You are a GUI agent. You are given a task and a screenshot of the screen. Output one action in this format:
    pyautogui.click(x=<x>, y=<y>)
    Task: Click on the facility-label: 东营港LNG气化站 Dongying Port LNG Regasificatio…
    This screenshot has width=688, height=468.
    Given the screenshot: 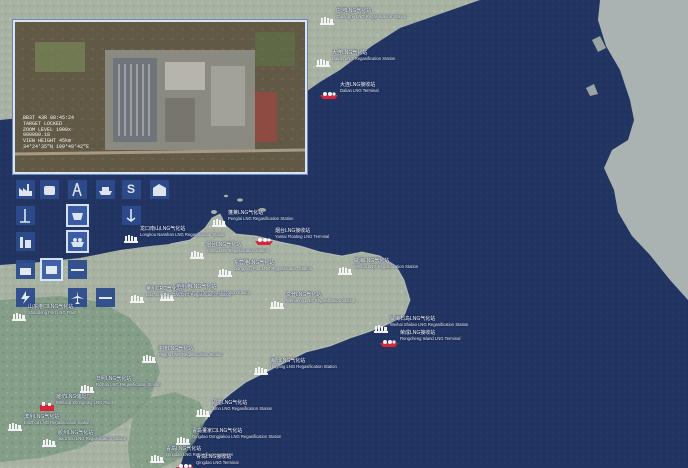 What is the action you would take?
    pyautogui.click(x=273, y=265)
    